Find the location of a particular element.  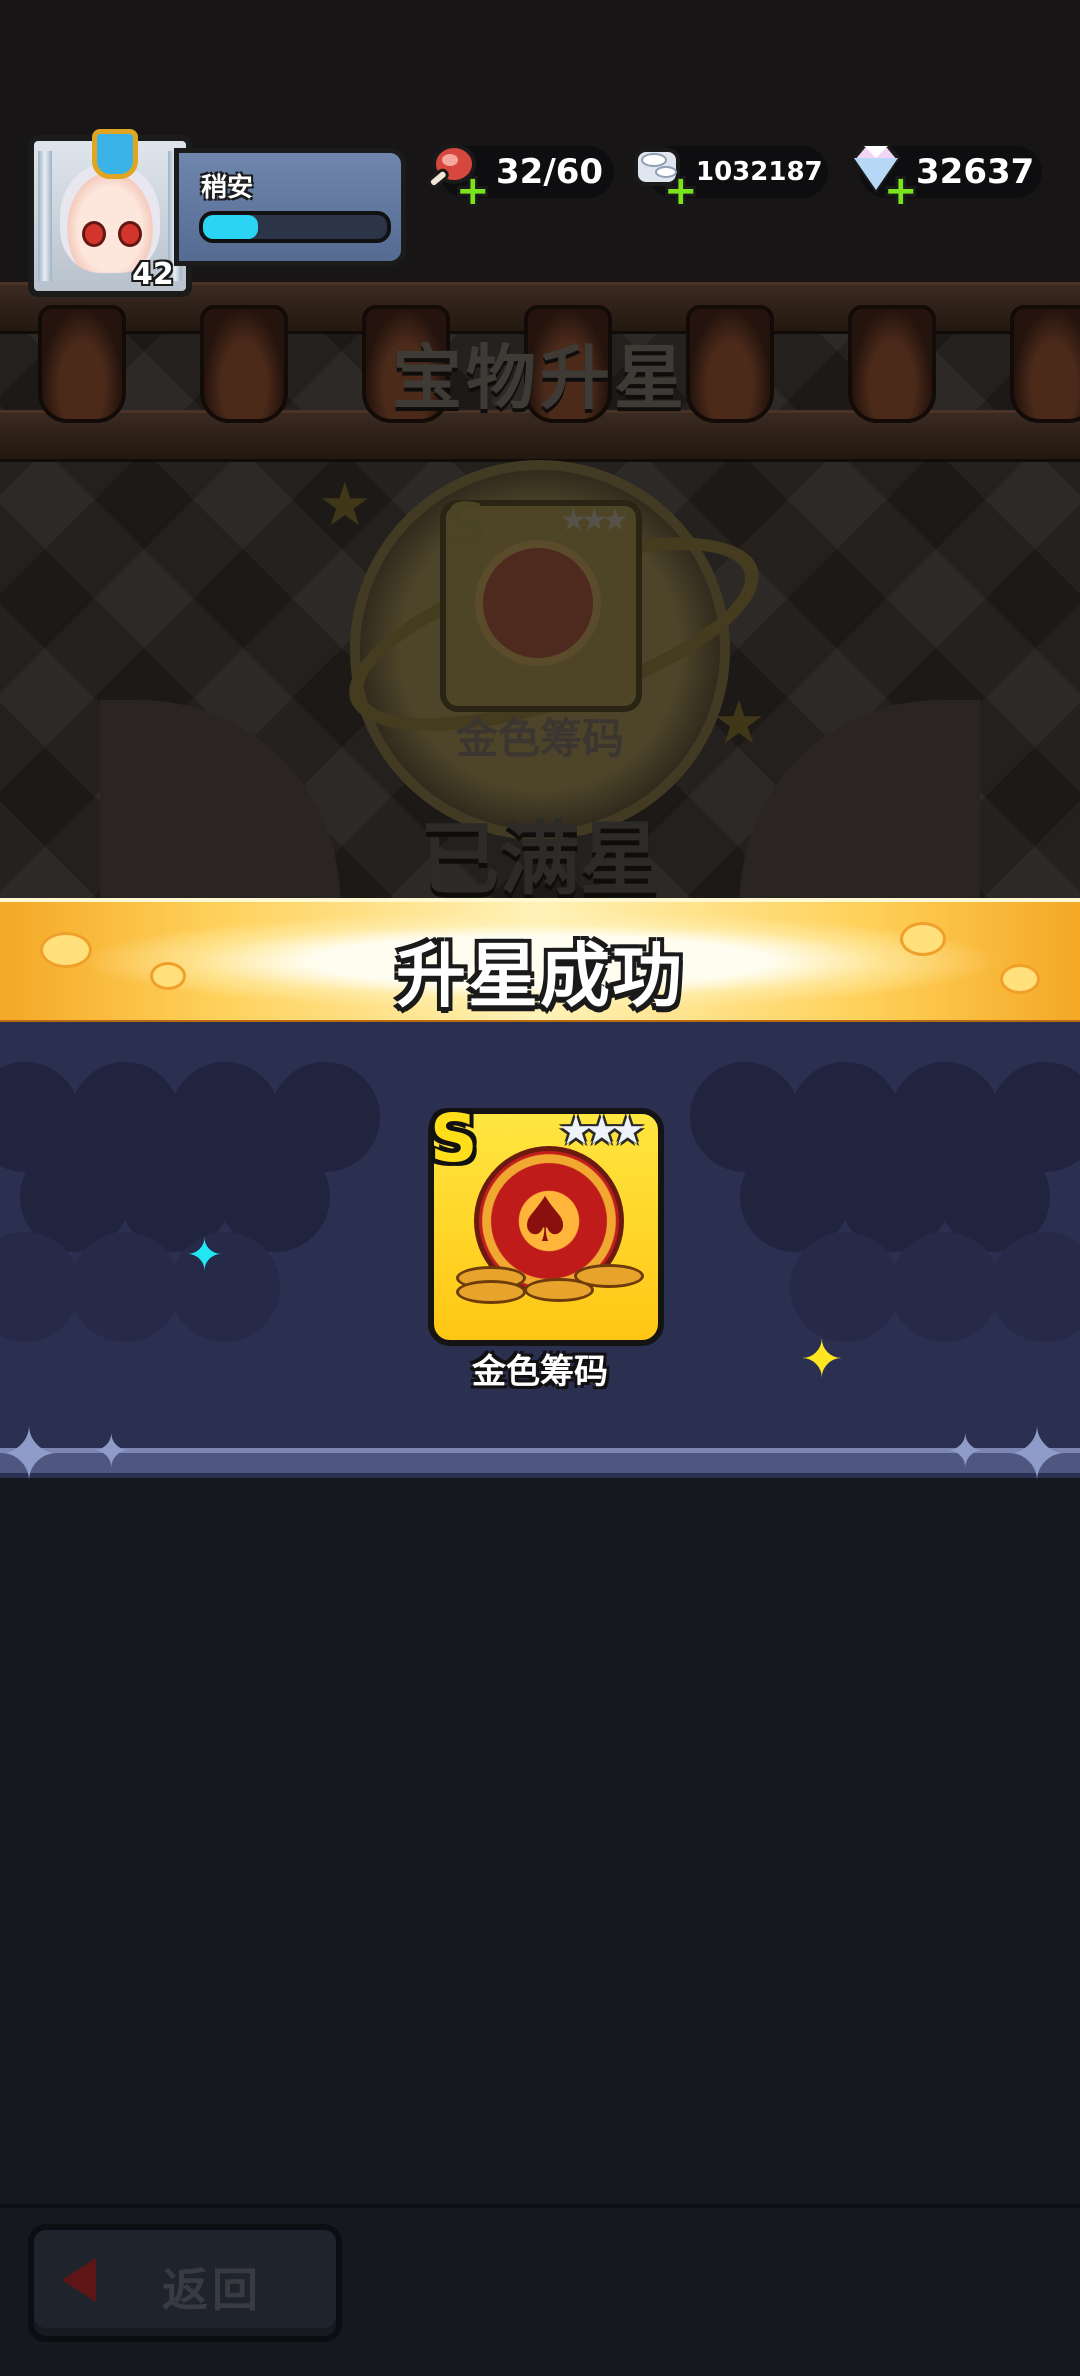

back-button: 返回 is located at coordinates (185, 2283).